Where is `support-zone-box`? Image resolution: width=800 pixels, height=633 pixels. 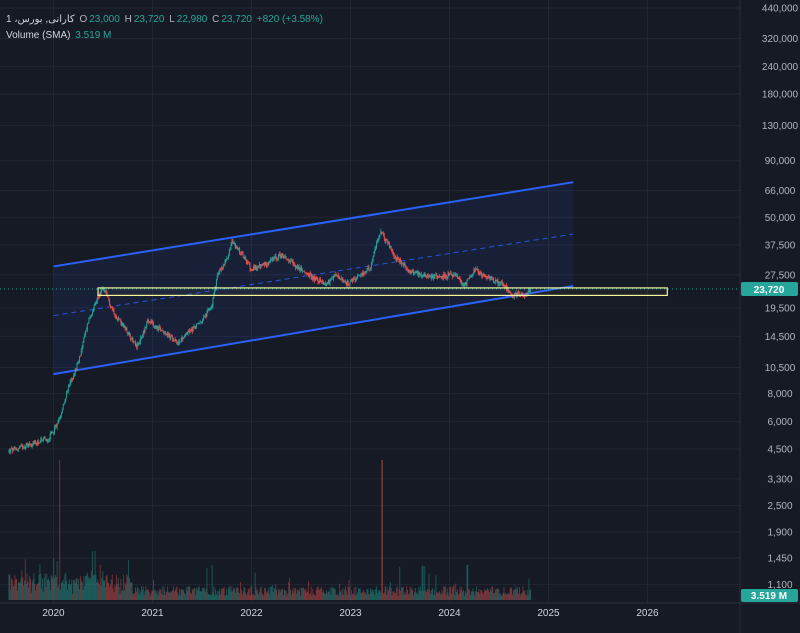
support-zone-box is located at coordinates (382, 292).